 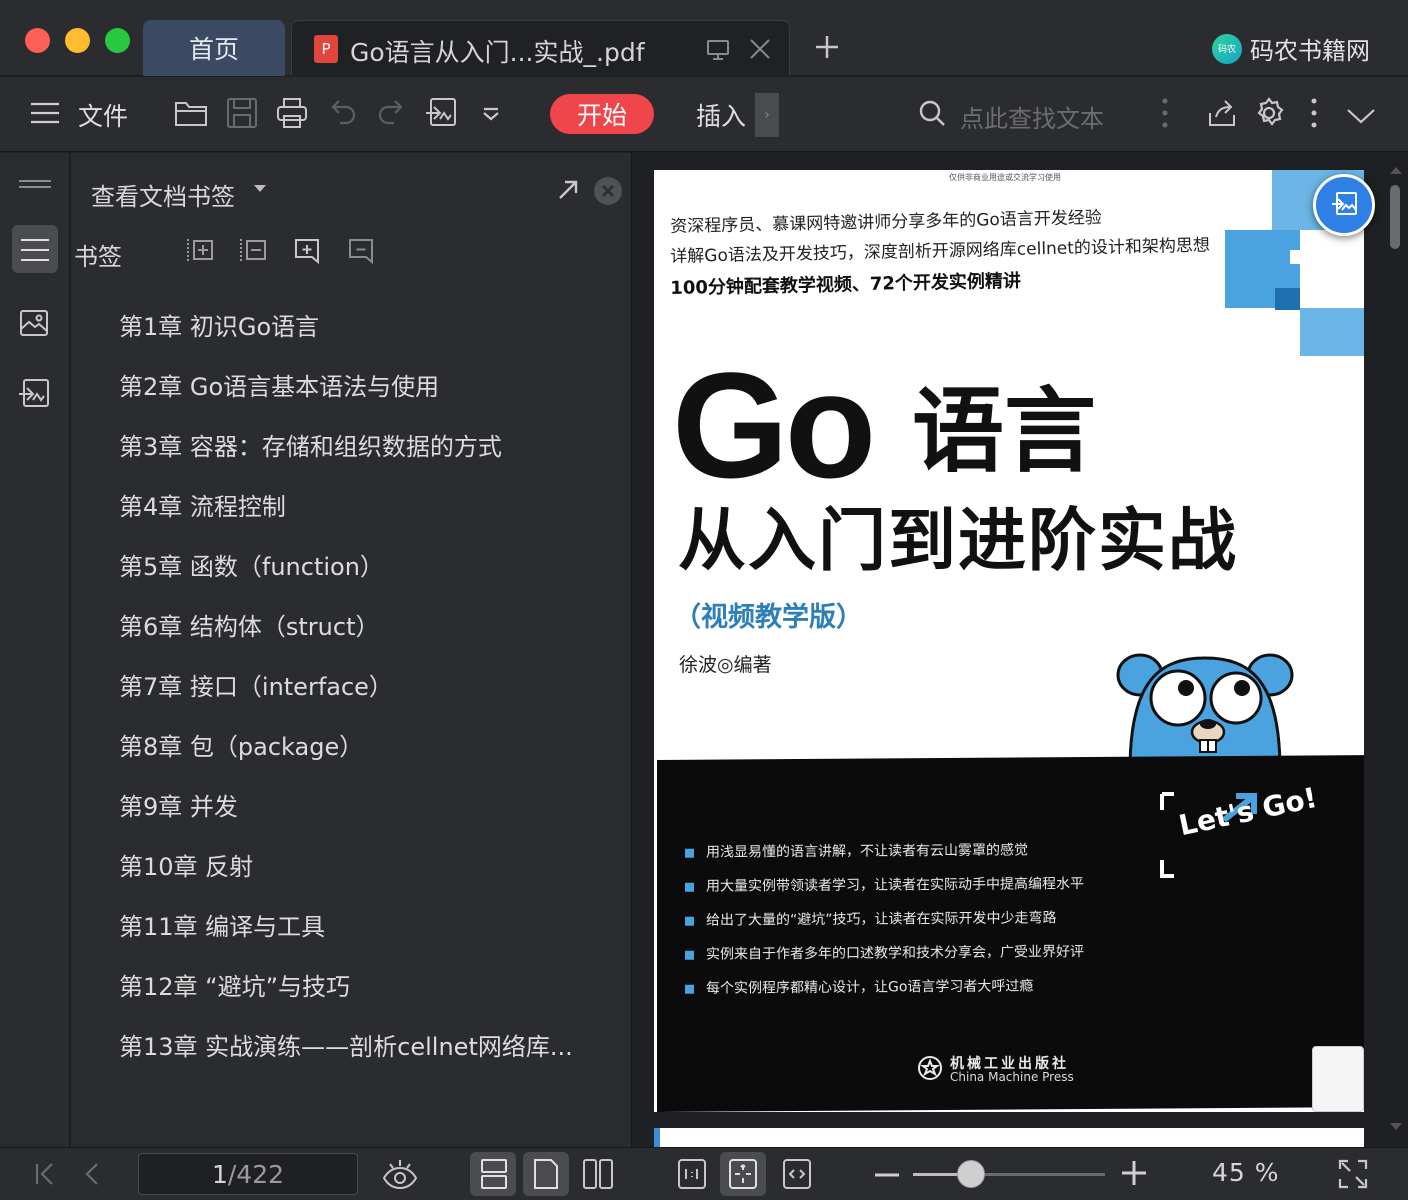 I want to click on publisher-name-en: China Machine Press, so click(x=1012, y=1077).